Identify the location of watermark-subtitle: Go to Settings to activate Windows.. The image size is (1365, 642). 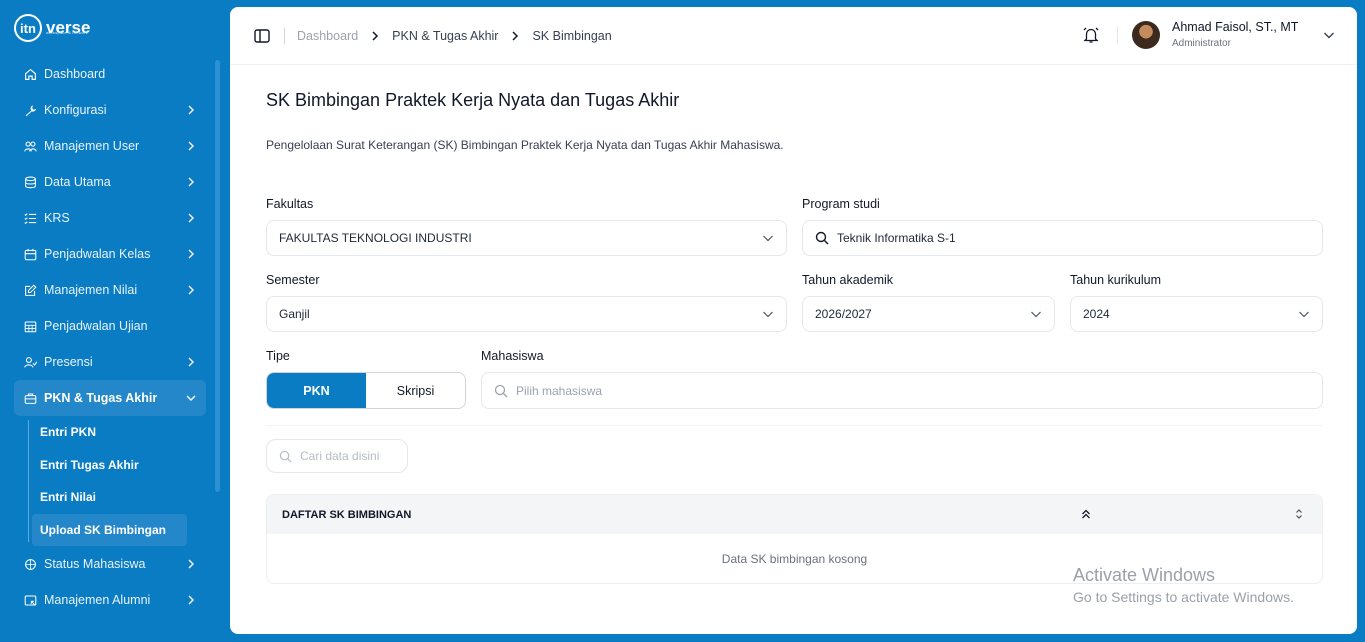
(1183, 597).